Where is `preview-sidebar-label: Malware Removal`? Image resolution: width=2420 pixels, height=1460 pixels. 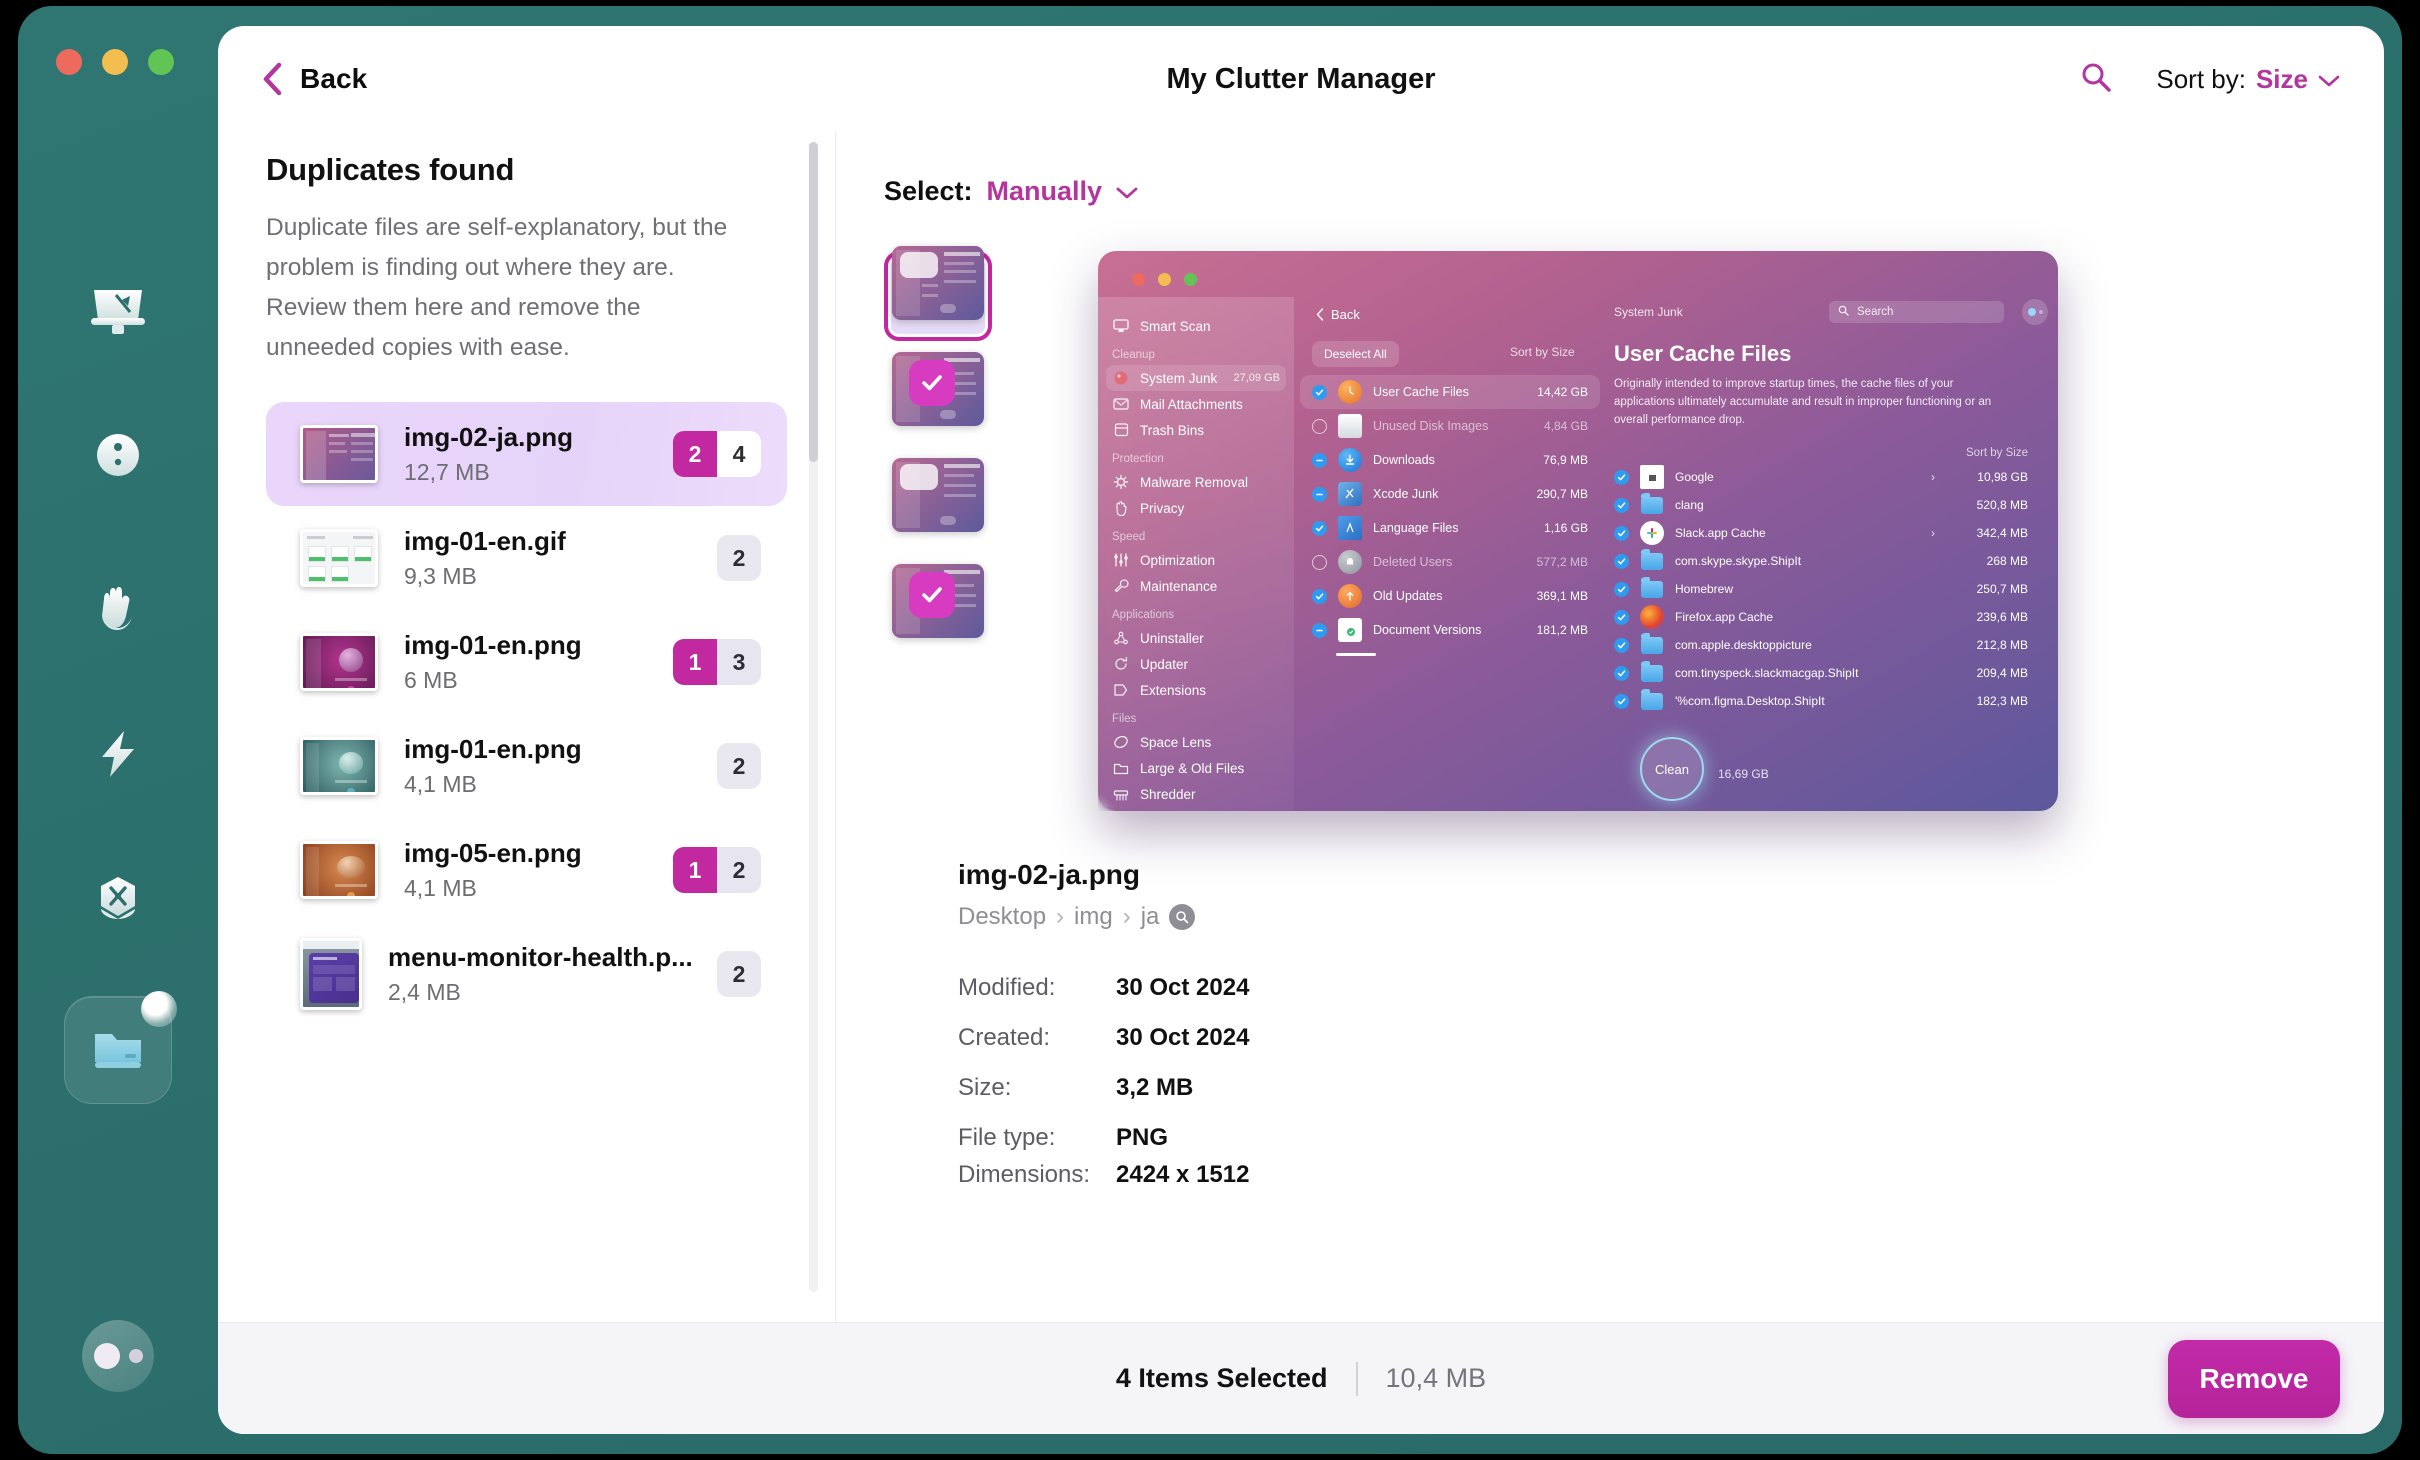 preview-sidebar-label: Malware Removal is located at coordinates (1194, 482).